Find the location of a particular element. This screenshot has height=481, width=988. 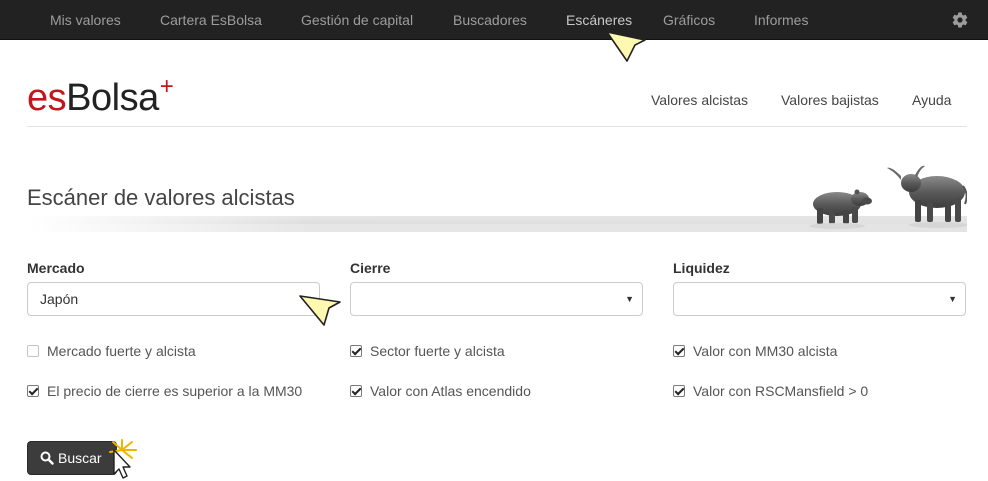

liquidez-select: ▼ is located at coordinates (819, 299).